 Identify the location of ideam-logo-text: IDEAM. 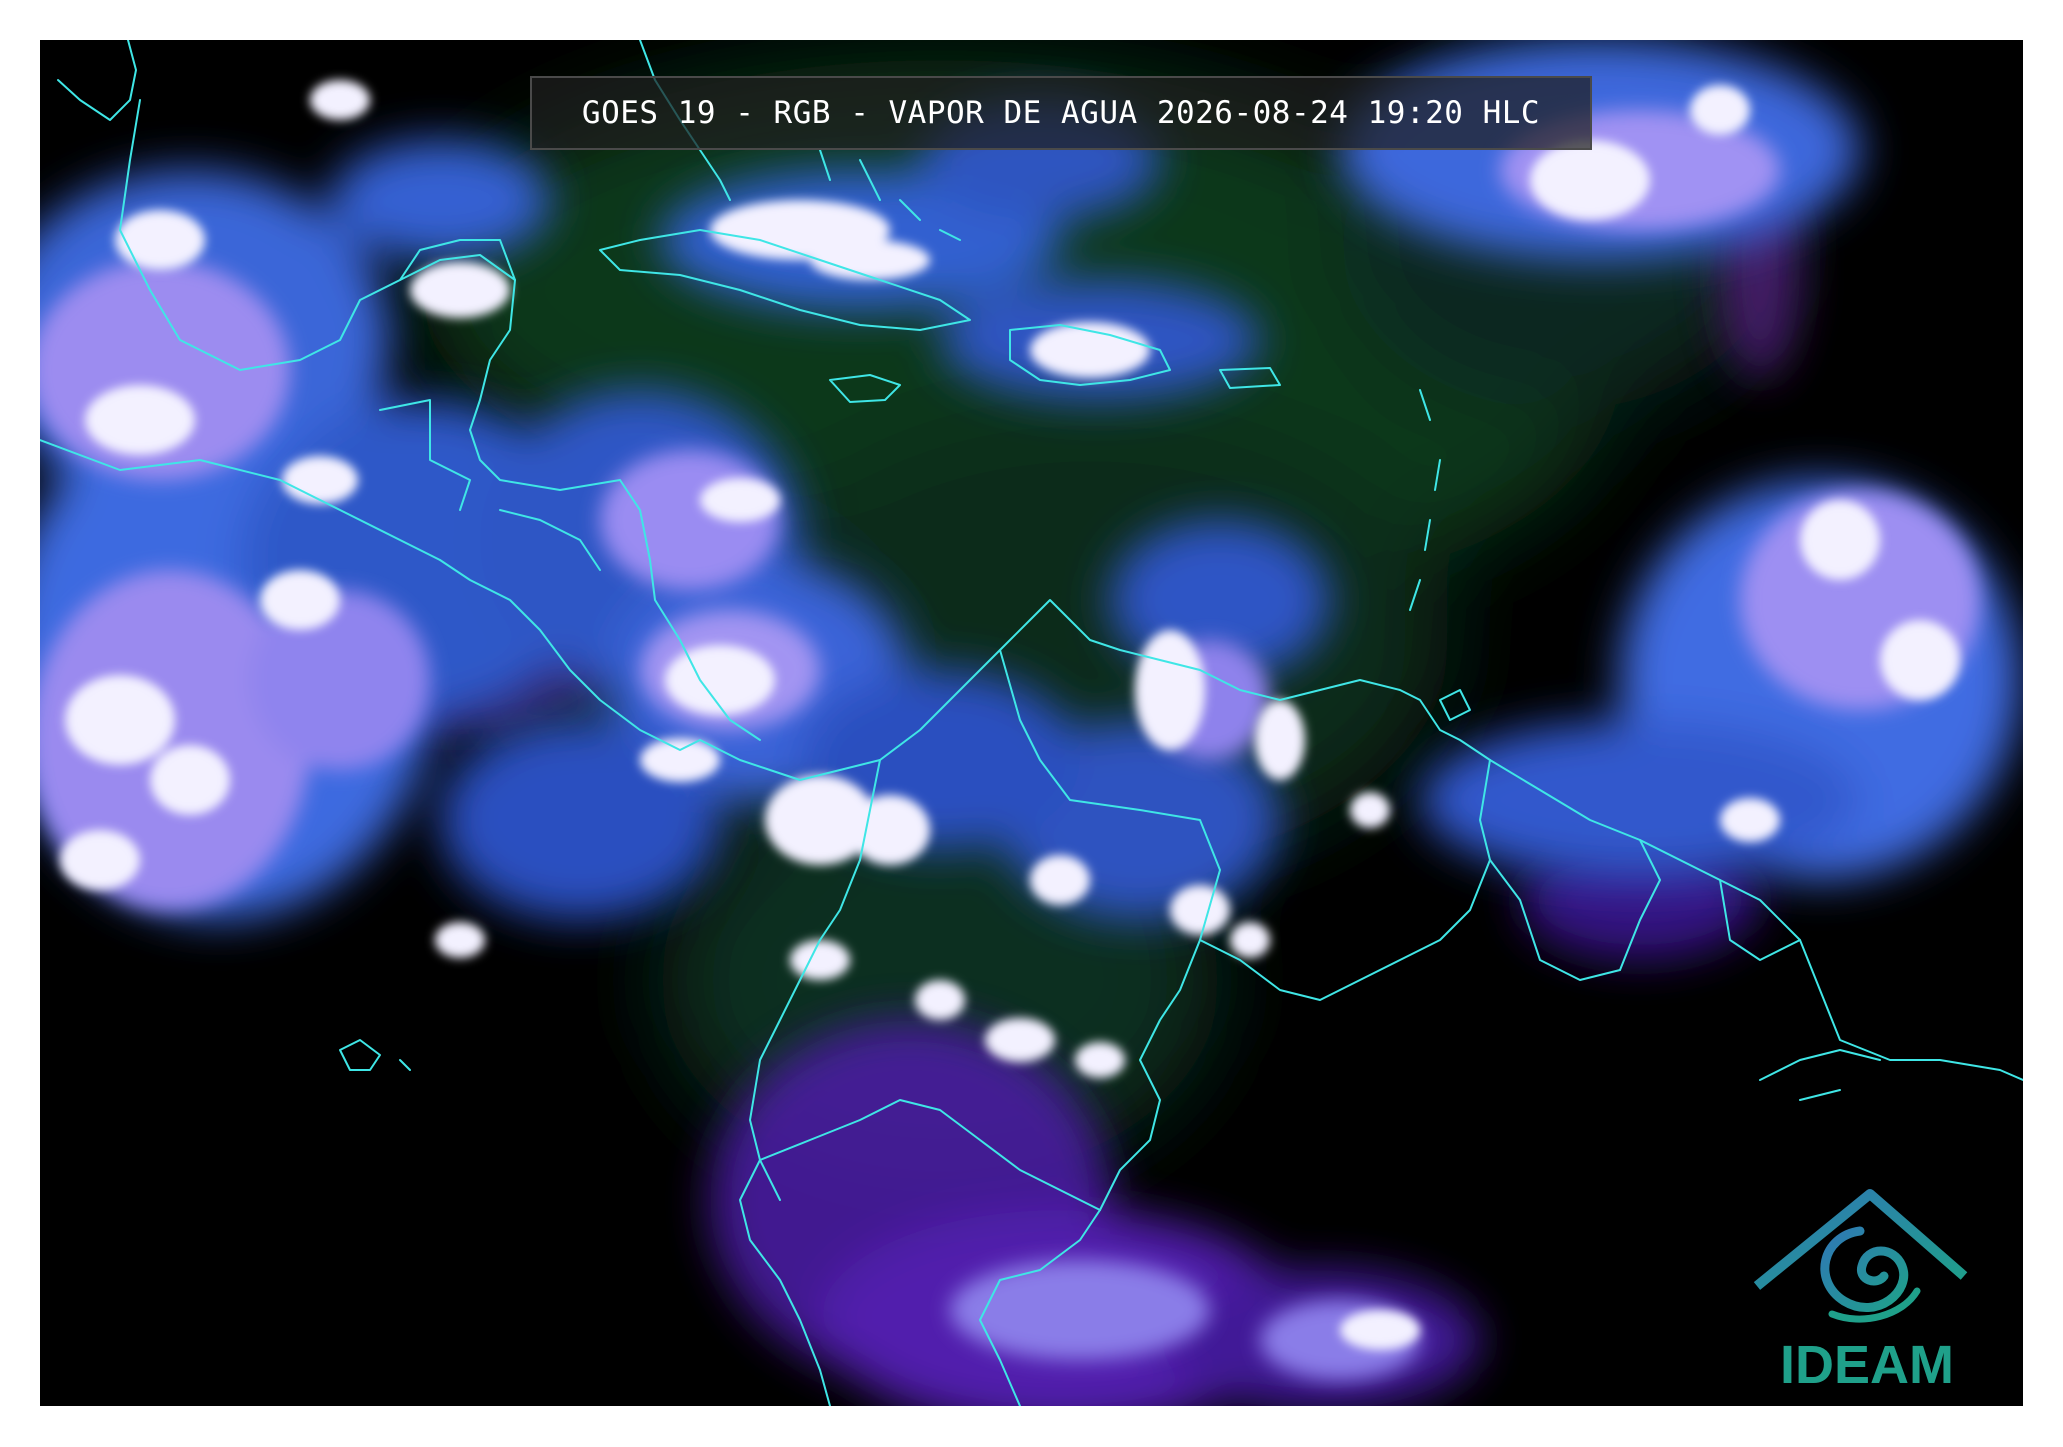
(1867, 1365).